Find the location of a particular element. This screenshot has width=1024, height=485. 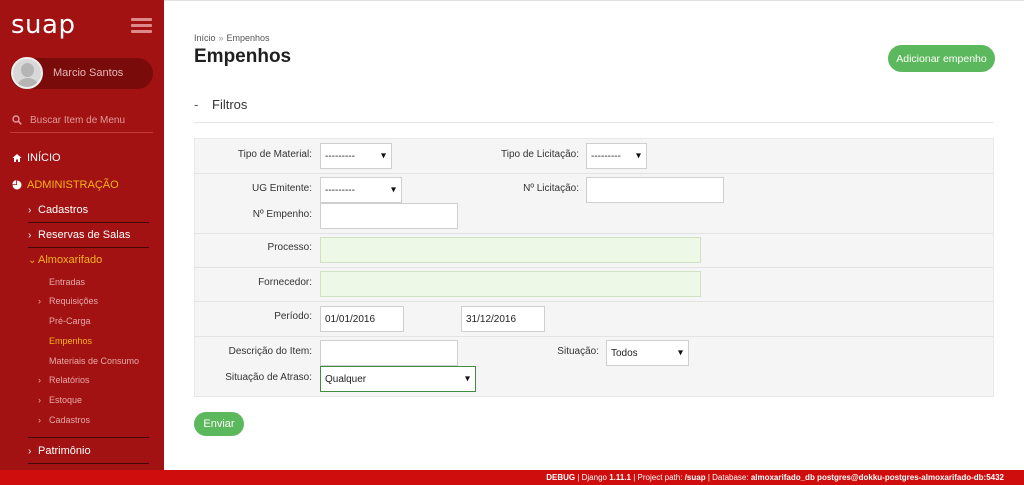

footer-django-prefix: | Django is located at coordinates (592, 477).